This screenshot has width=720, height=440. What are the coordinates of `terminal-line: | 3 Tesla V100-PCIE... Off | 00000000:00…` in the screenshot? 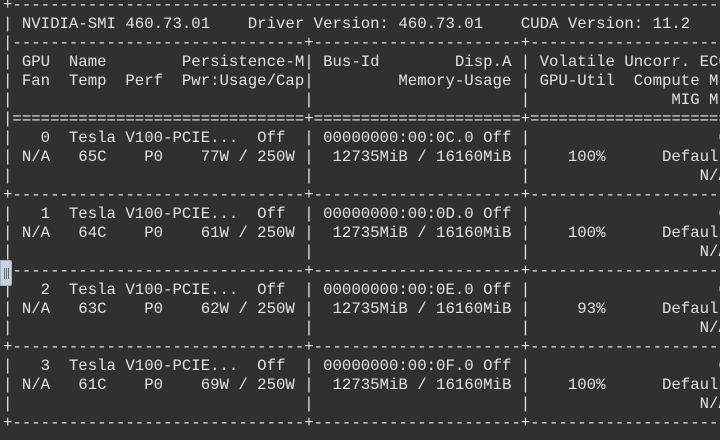 It's located at (361, 366).